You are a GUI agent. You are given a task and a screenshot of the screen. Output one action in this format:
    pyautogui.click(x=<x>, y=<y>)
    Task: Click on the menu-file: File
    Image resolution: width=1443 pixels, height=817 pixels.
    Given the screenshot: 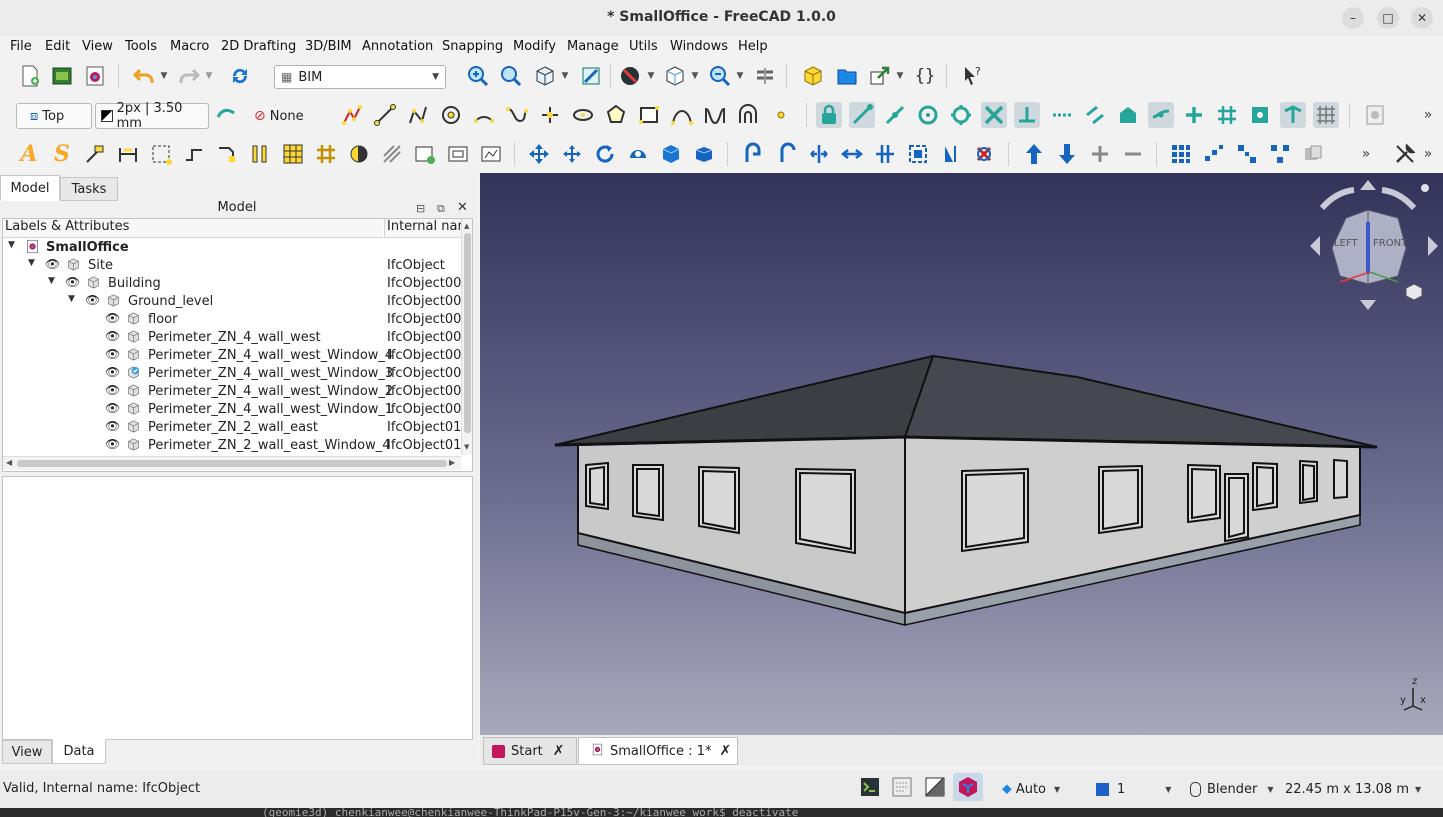 What is the action you would take?
    pyautogui.click(x=21, y=46)
    